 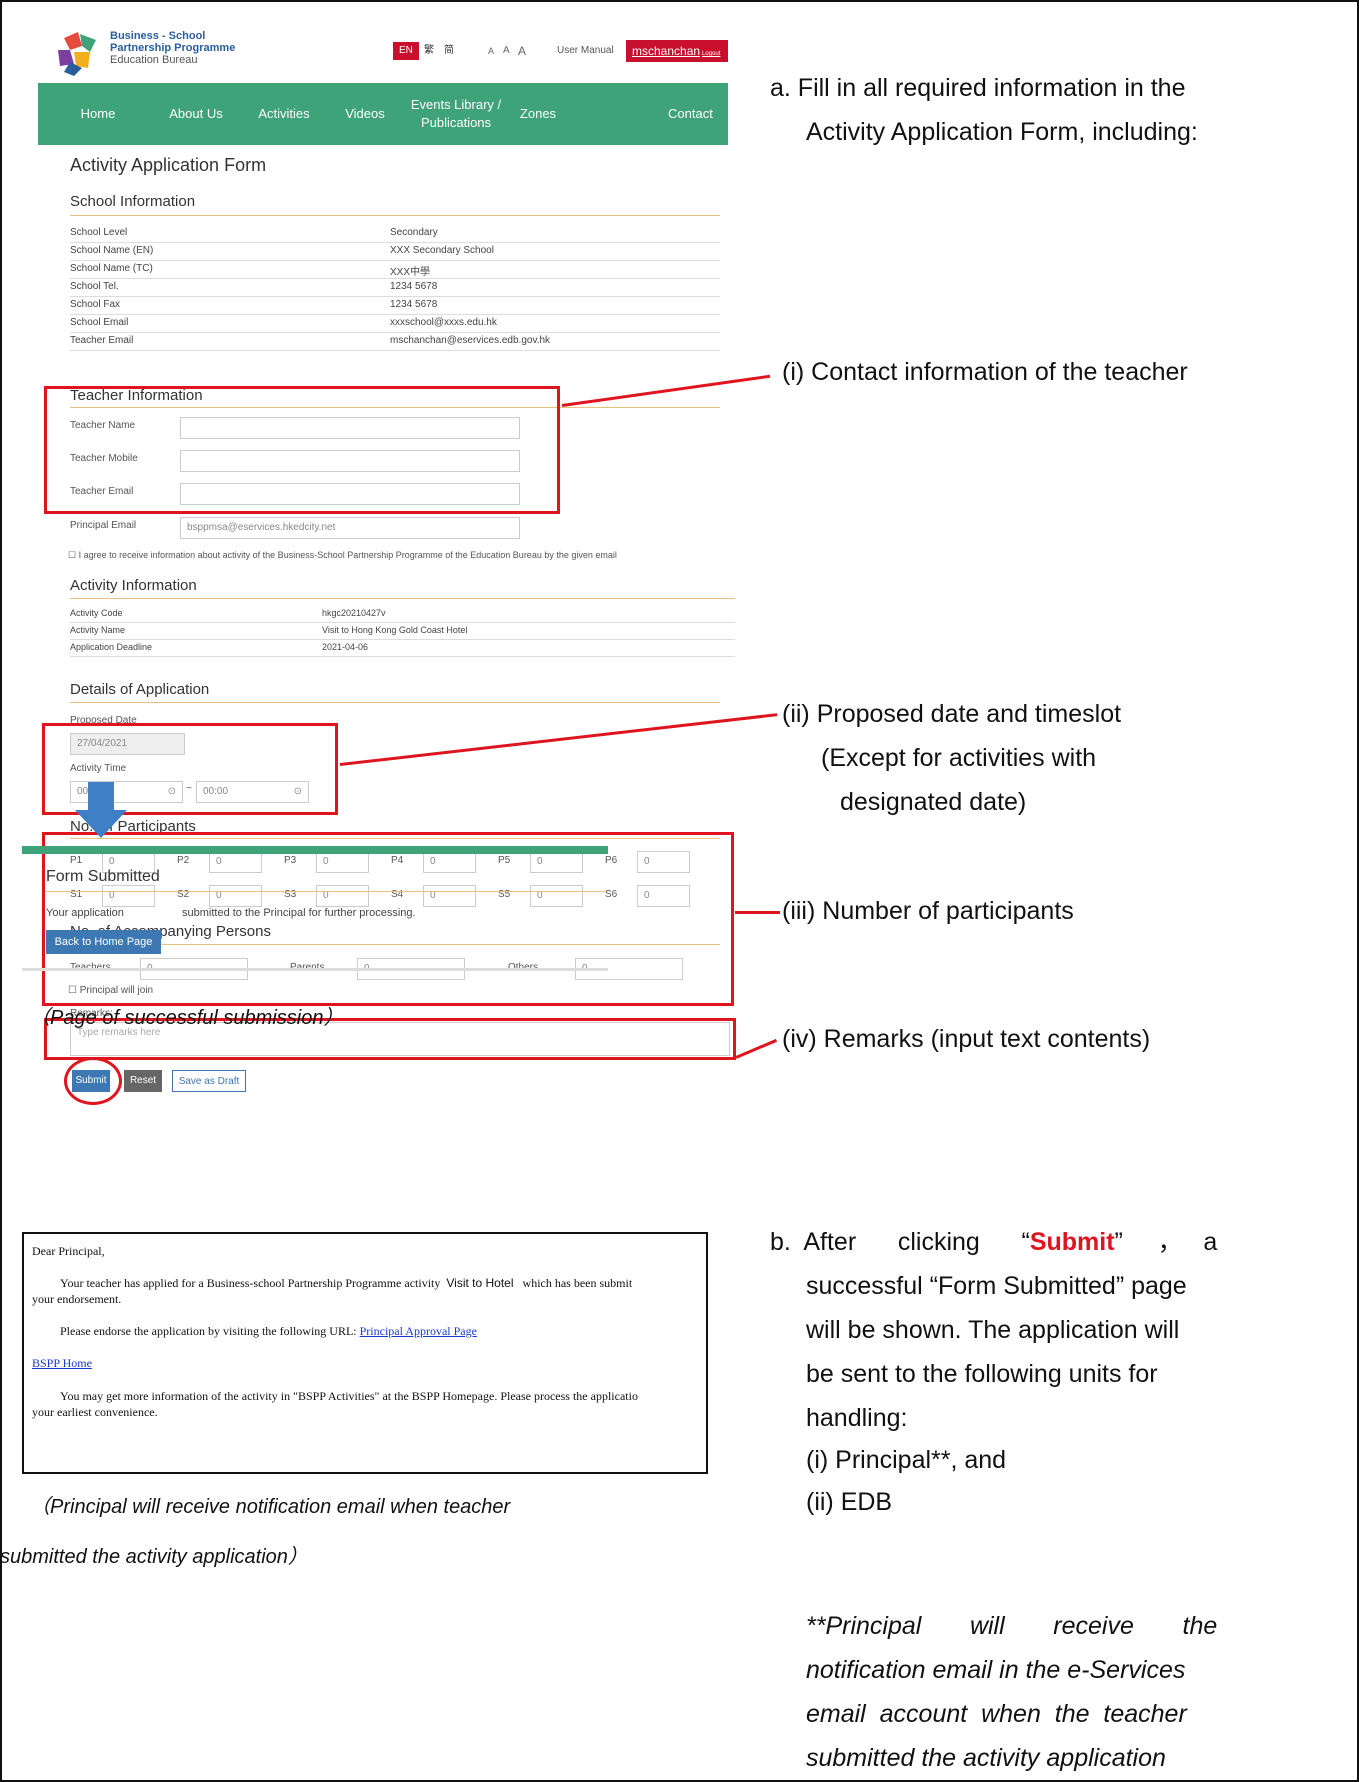 I want to click on user-account-button: mschanchan Logout, so click(x=677, y=51).